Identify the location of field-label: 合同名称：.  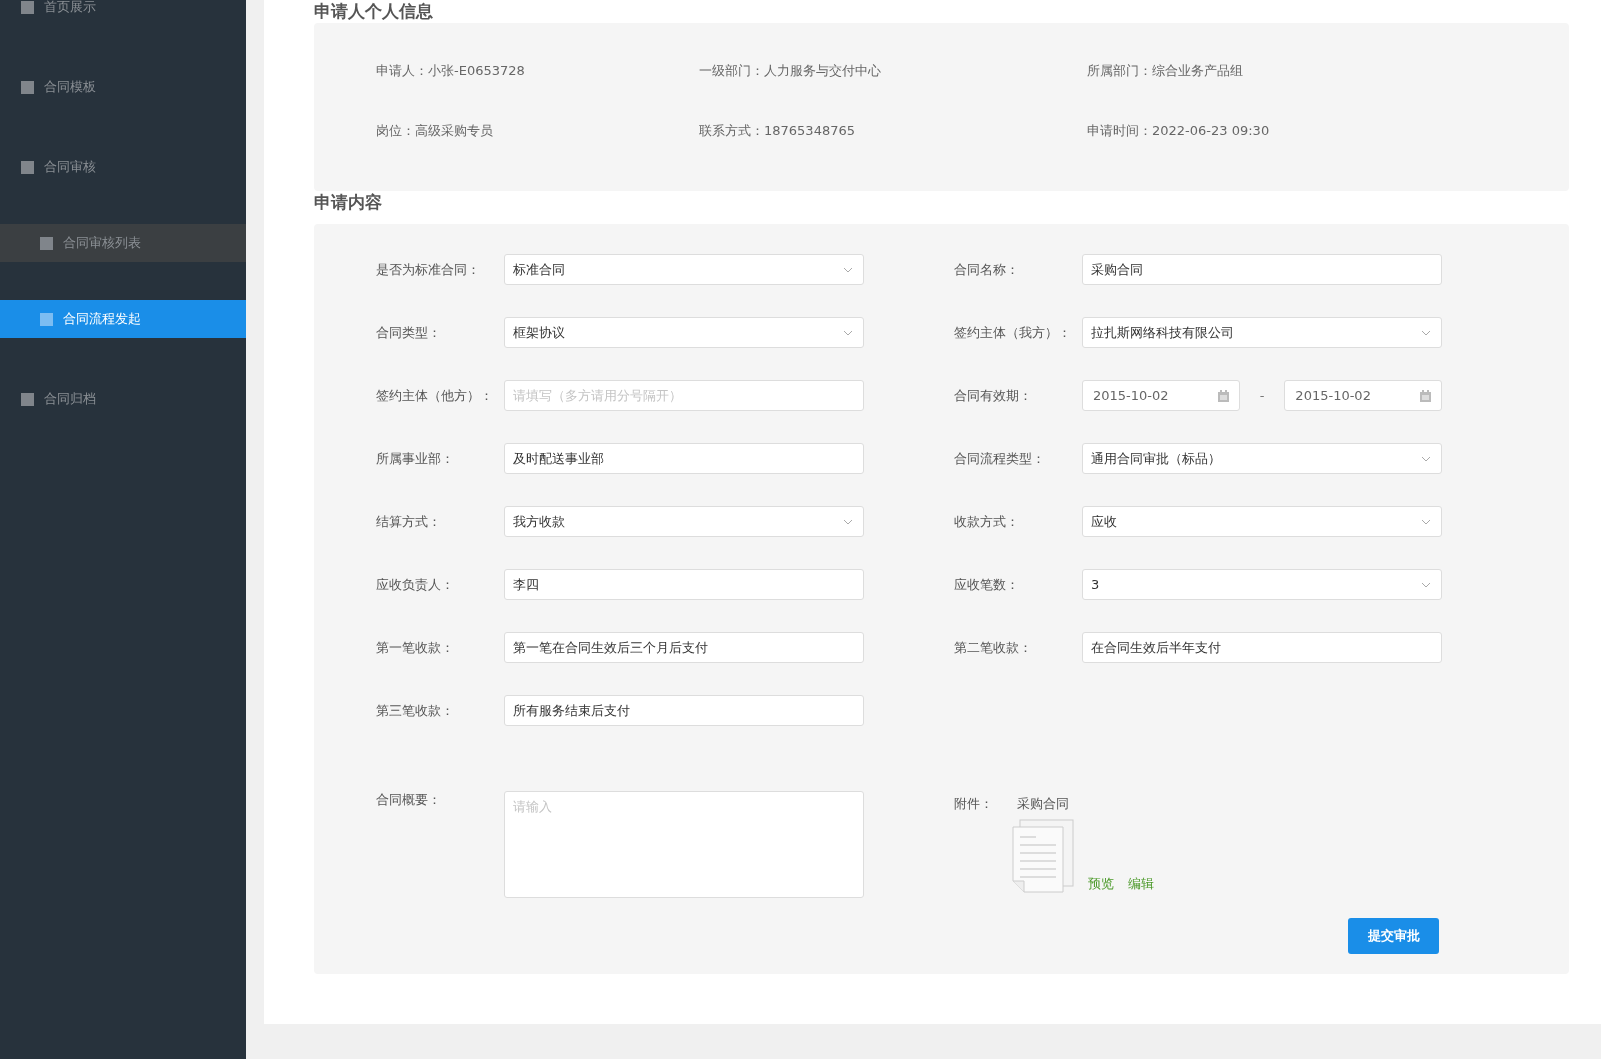
(987, 269).